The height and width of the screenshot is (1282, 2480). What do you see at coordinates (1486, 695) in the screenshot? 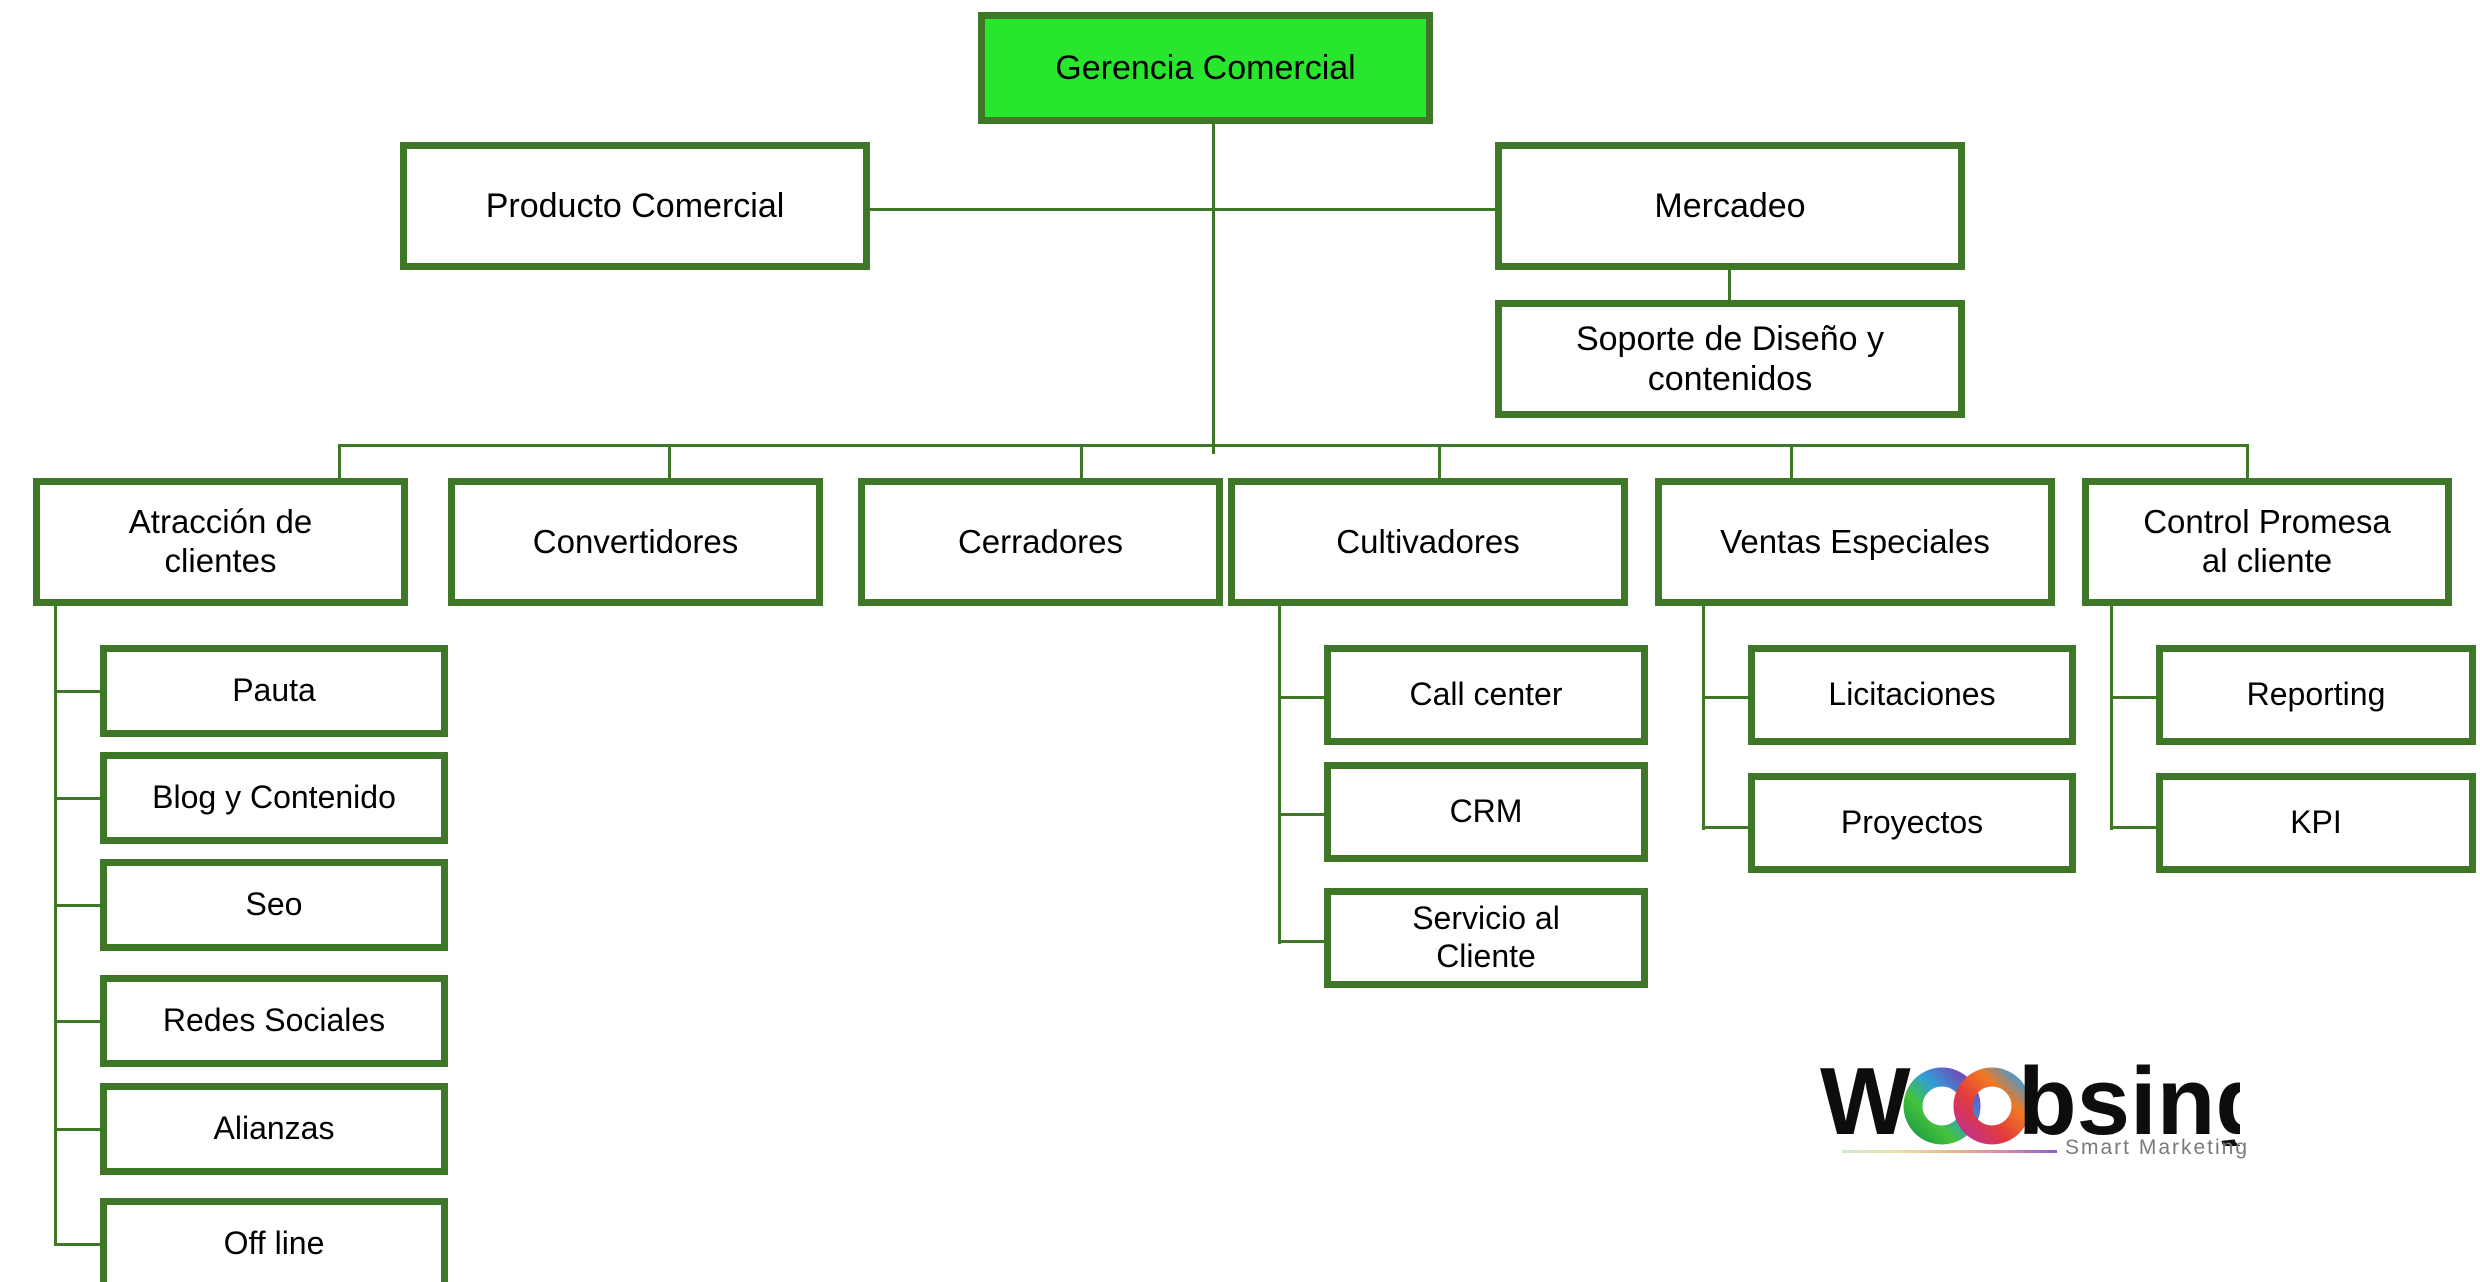
I see `node-call-center: Call center` at bounding box center [1486, 695].